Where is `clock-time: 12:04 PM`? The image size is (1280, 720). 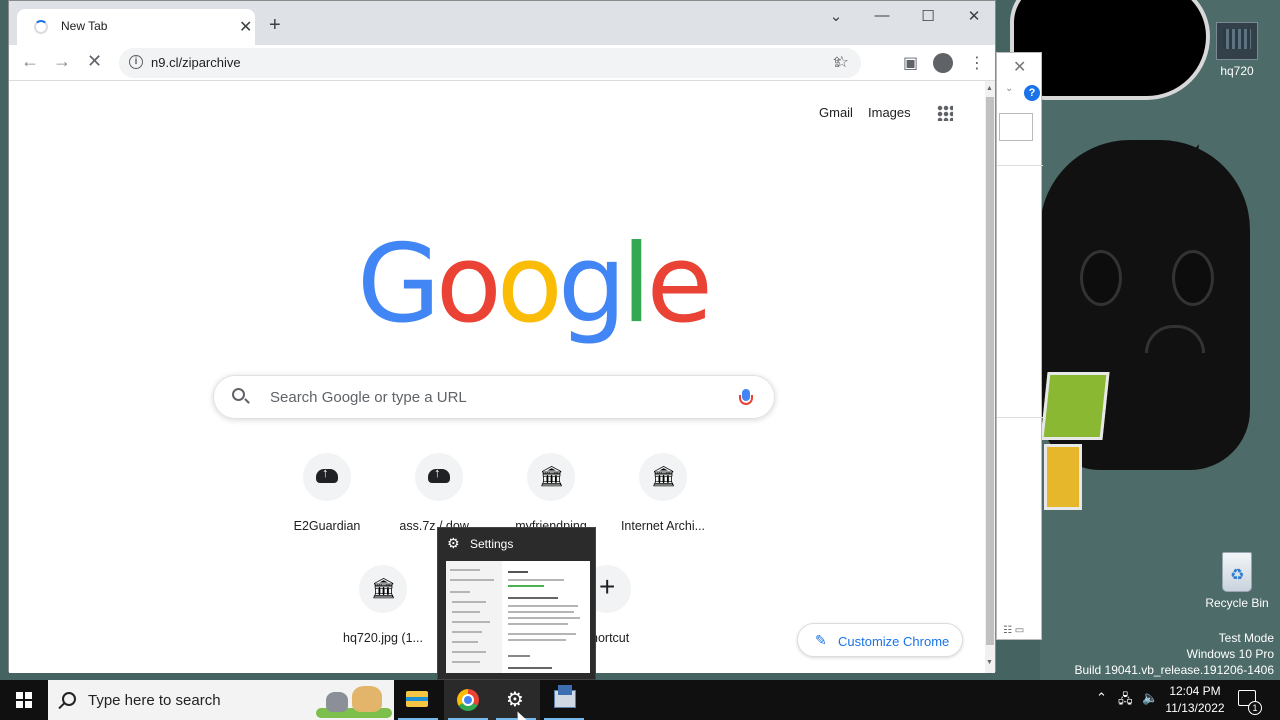 clock-time: 12:04 PM is located at coordinates (1195, 691).